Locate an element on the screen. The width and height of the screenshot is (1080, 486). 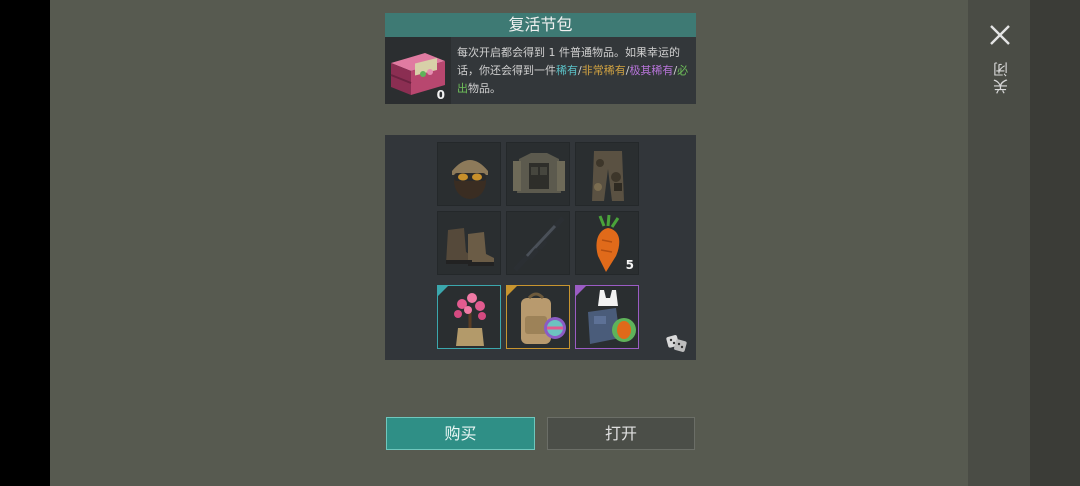
close-icon is located at coordinates (1000, 35).